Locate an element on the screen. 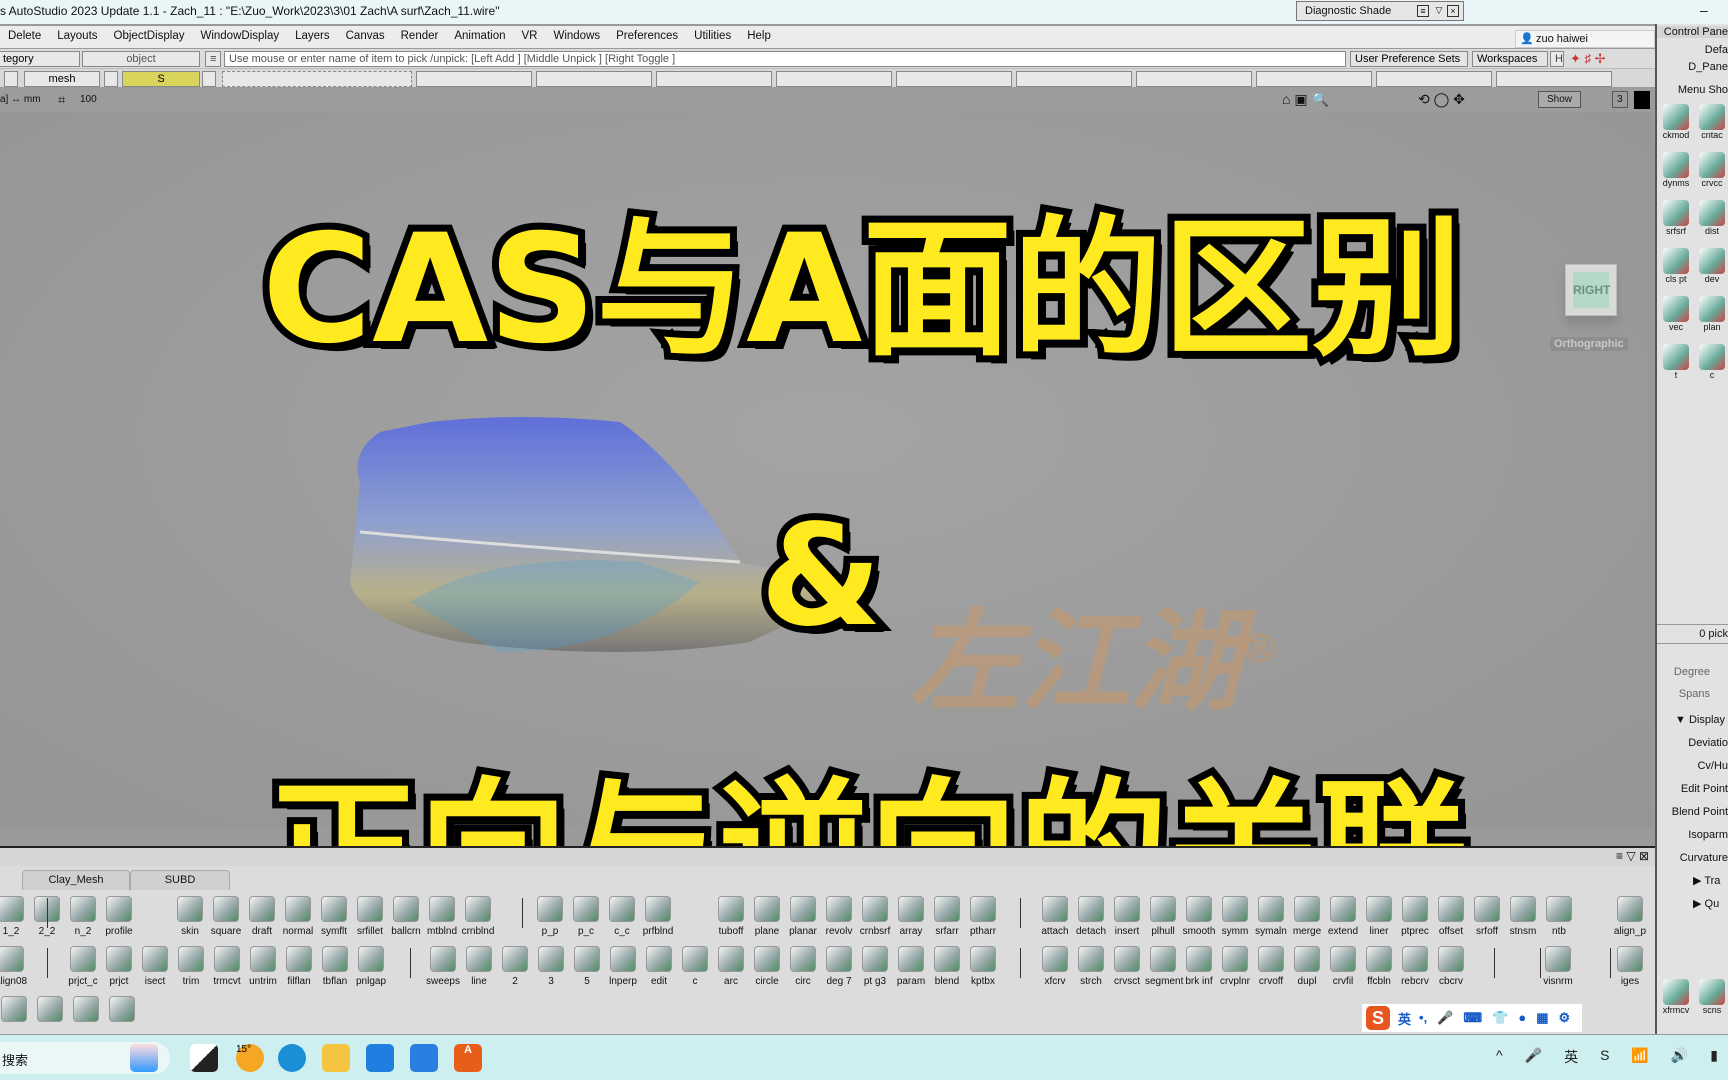 The height and width of the screenshot is (1080, 1728). shelf-tool-draft: draft is located at coordinates (262, 916).